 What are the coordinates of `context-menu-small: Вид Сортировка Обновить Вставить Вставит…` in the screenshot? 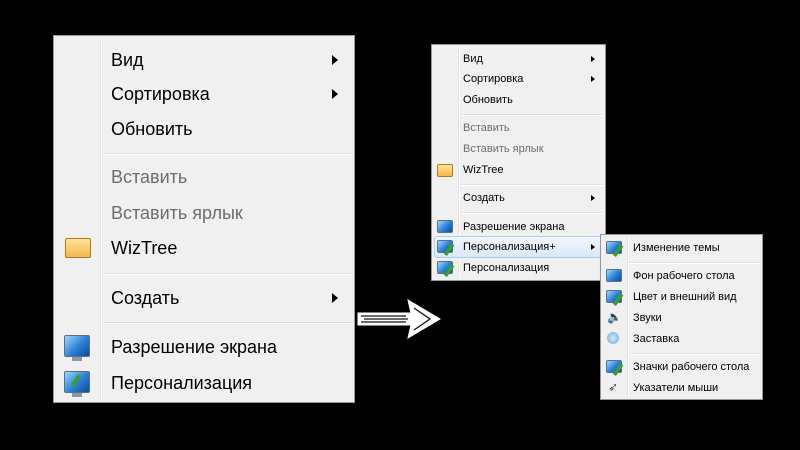 It's located at (518, 162).